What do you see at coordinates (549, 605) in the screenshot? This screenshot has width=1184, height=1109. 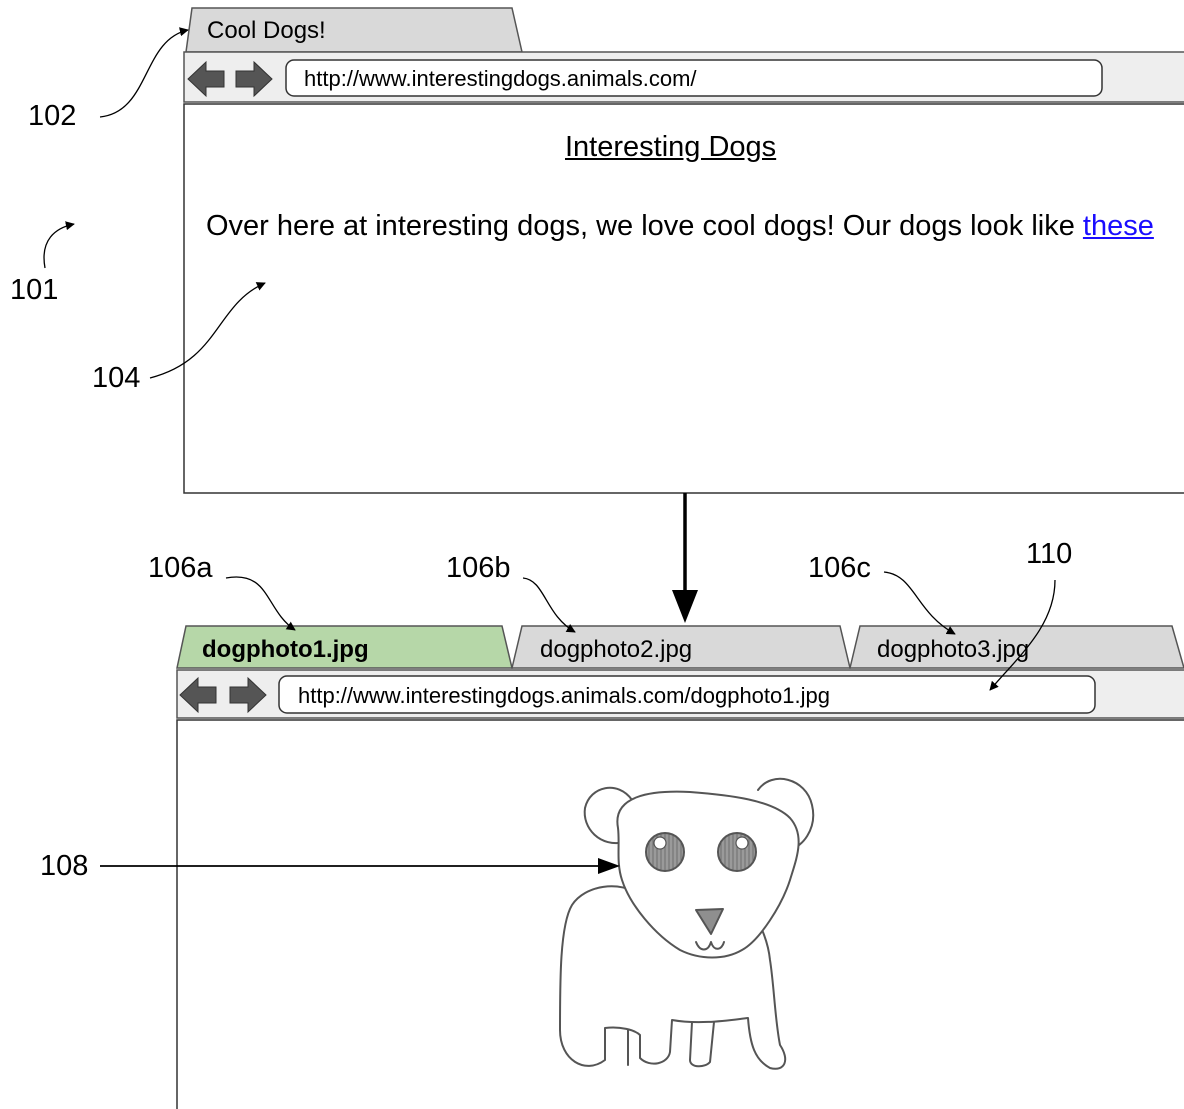 I see `leader-106b` at bounding box center [549, 605].